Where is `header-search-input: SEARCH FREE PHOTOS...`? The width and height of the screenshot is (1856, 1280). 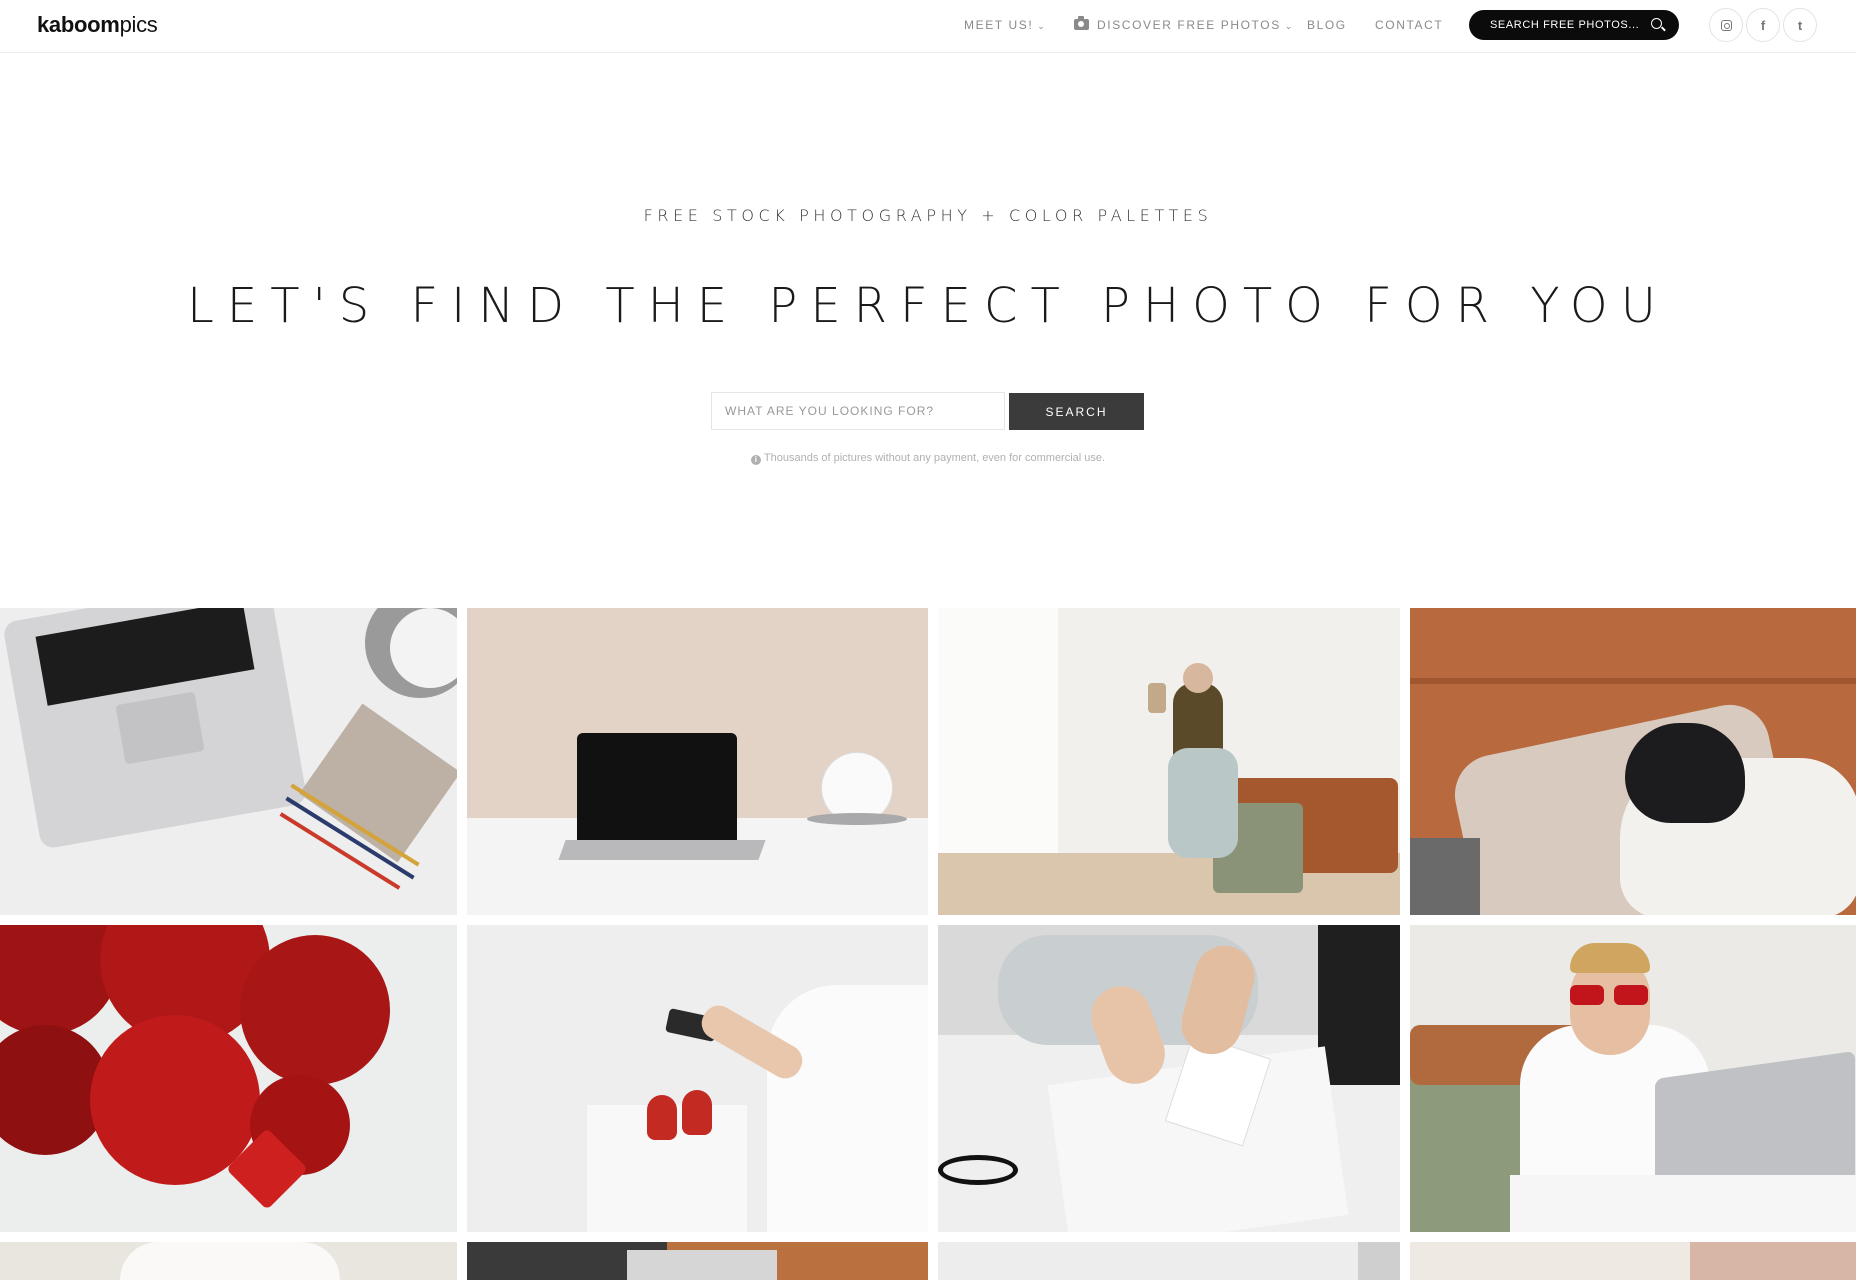
header-search-input: SEARCH FREE PHOTOS... is located at coordinates (1574, 25).